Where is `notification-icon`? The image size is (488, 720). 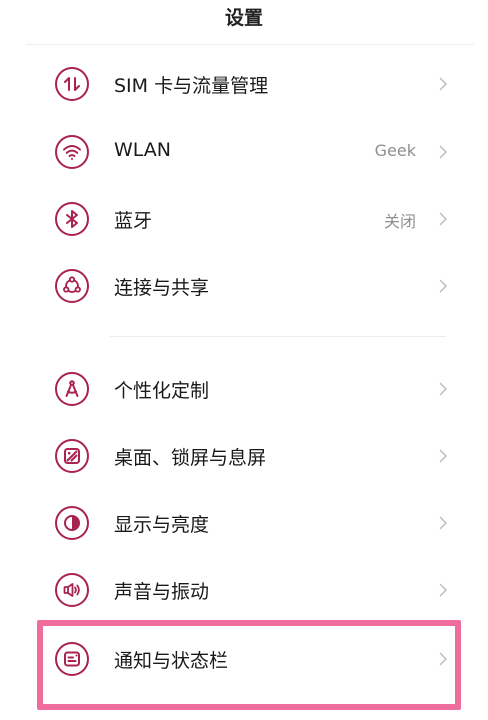
notification-icon is located at coordinates (72, 659).